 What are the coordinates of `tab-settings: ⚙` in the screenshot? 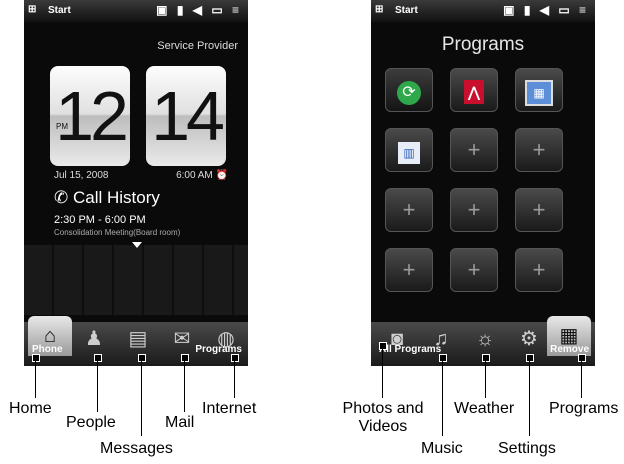 It's located at (529, 339).